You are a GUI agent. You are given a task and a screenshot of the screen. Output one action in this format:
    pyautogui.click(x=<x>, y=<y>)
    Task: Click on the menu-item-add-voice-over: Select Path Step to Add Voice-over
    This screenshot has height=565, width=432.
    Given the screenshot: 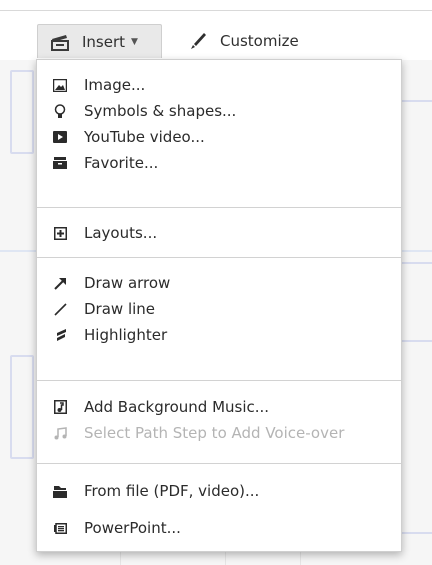 What is the action you would take?
    pyautogui.click(x=219, y=433)
    